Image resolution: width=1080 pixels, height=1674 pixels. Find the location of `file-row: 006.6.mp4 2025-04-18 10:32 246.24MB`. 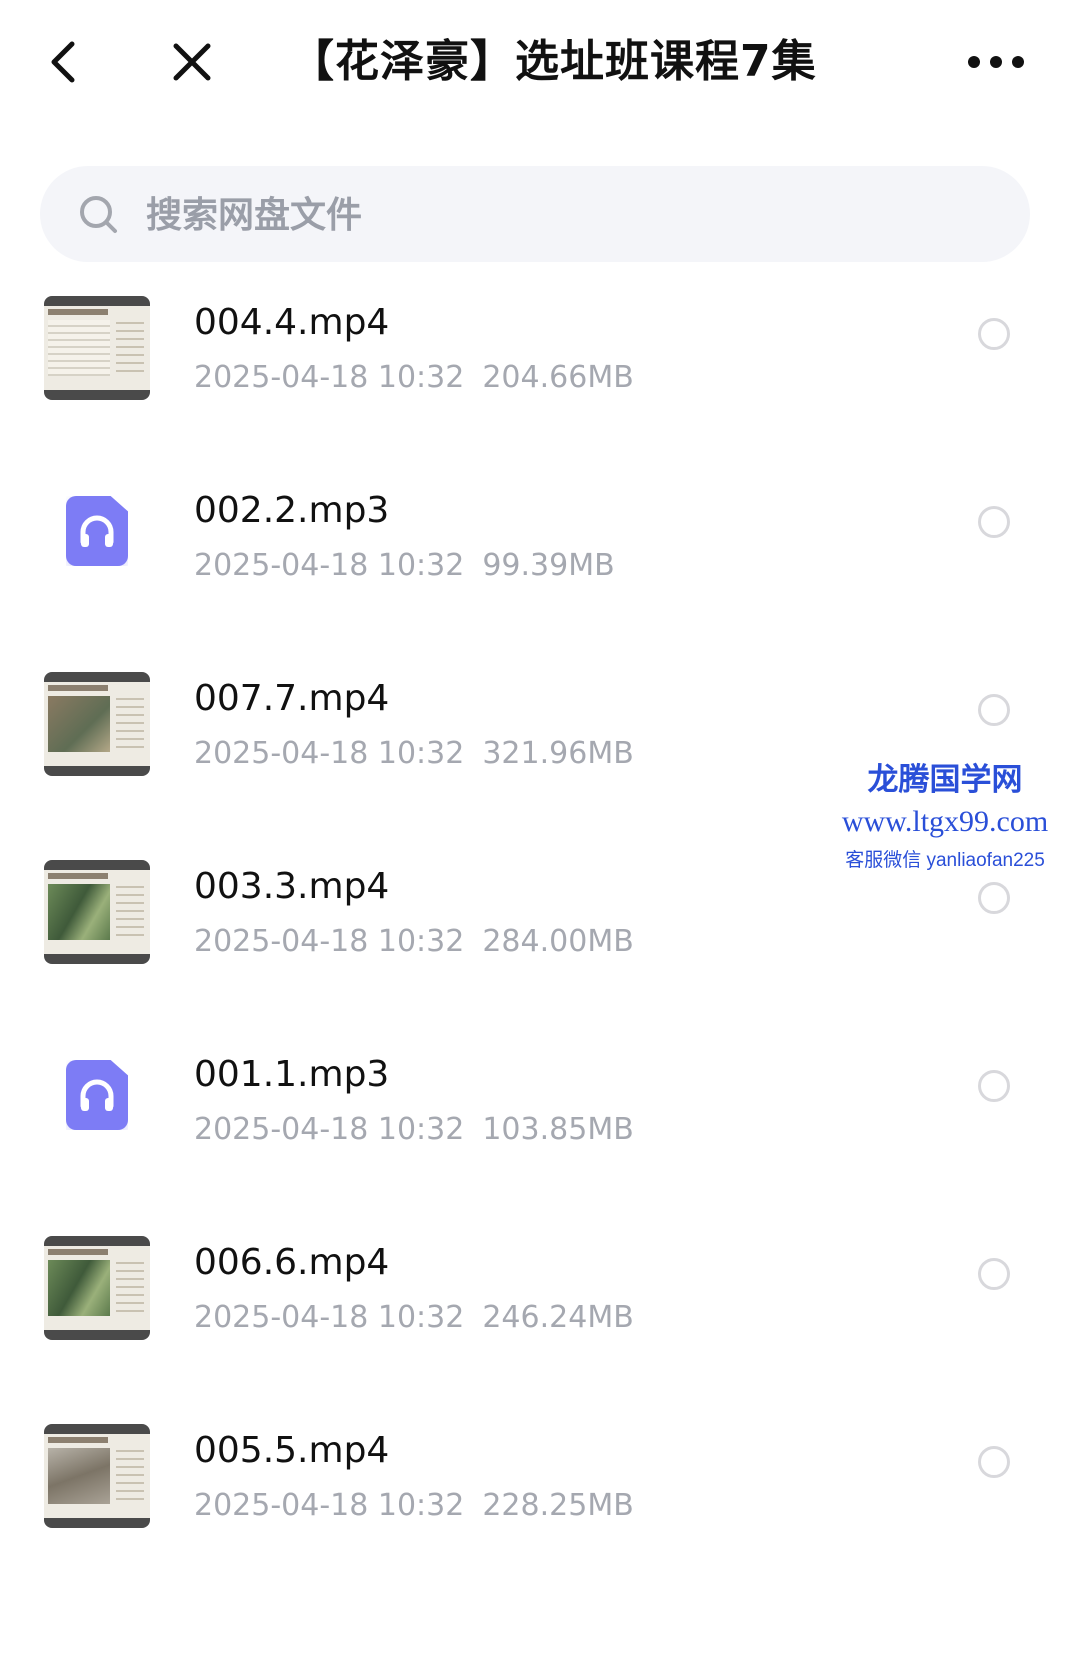

file-row: 006.6.mp4 2025-04-18 10:32 246.24MB is located at coordinates (540, 1316).